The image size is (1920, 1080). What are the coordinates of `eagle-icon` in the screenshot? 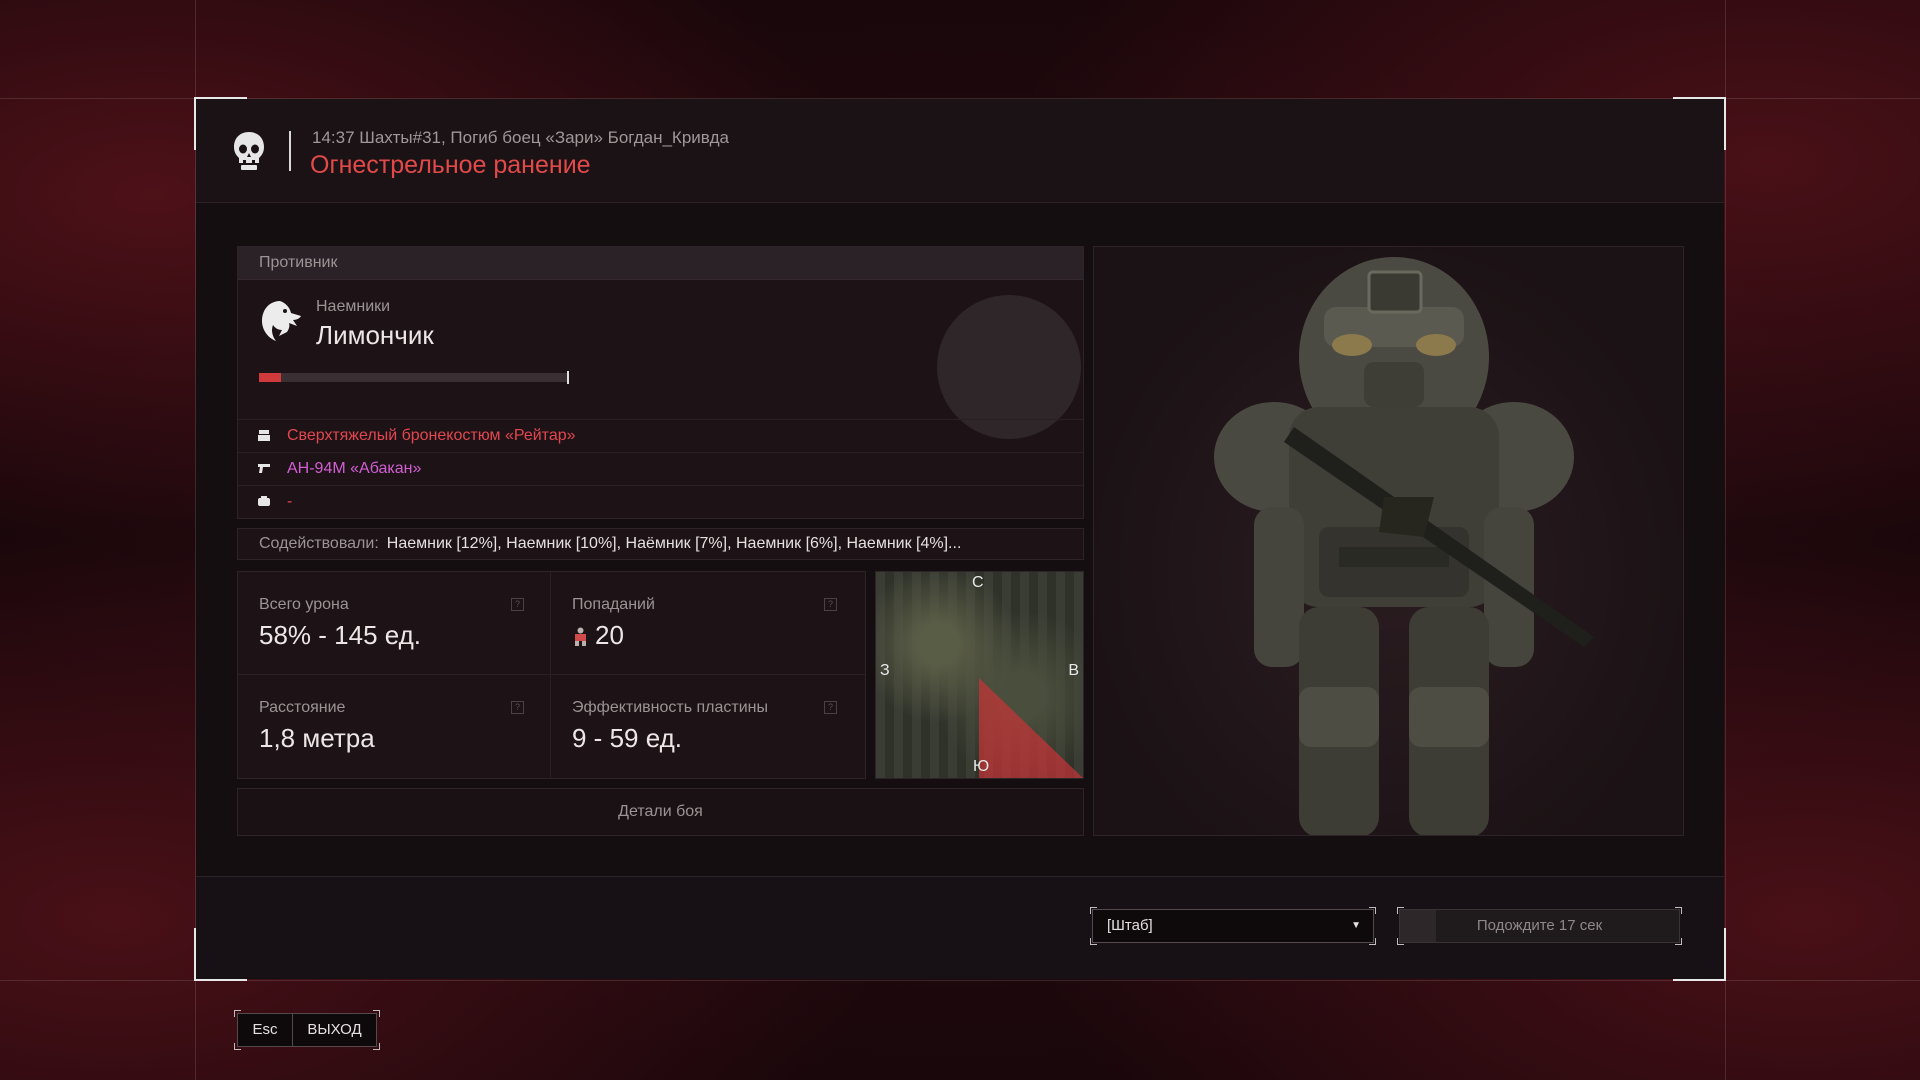 It's located at (281, 321).